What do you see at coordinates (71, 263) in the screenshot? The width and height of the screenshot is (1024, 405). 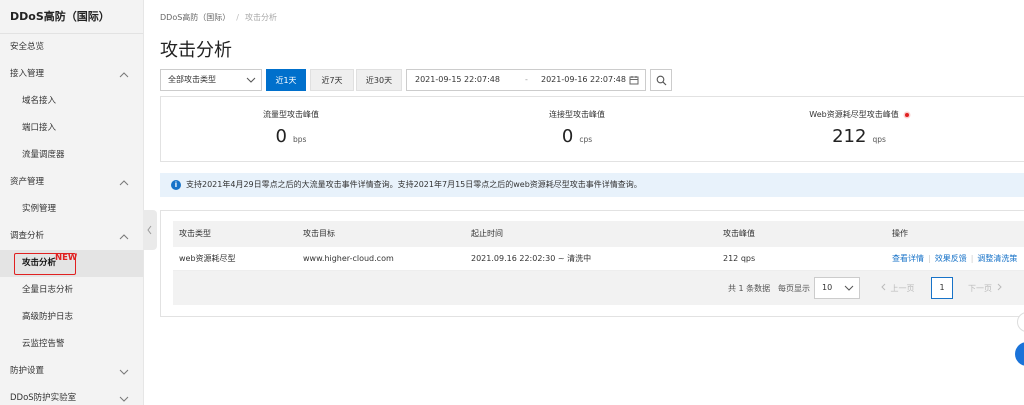 I see `sidebar-item-8: 攻击分析 NEW` at bounding box center [71, 263].